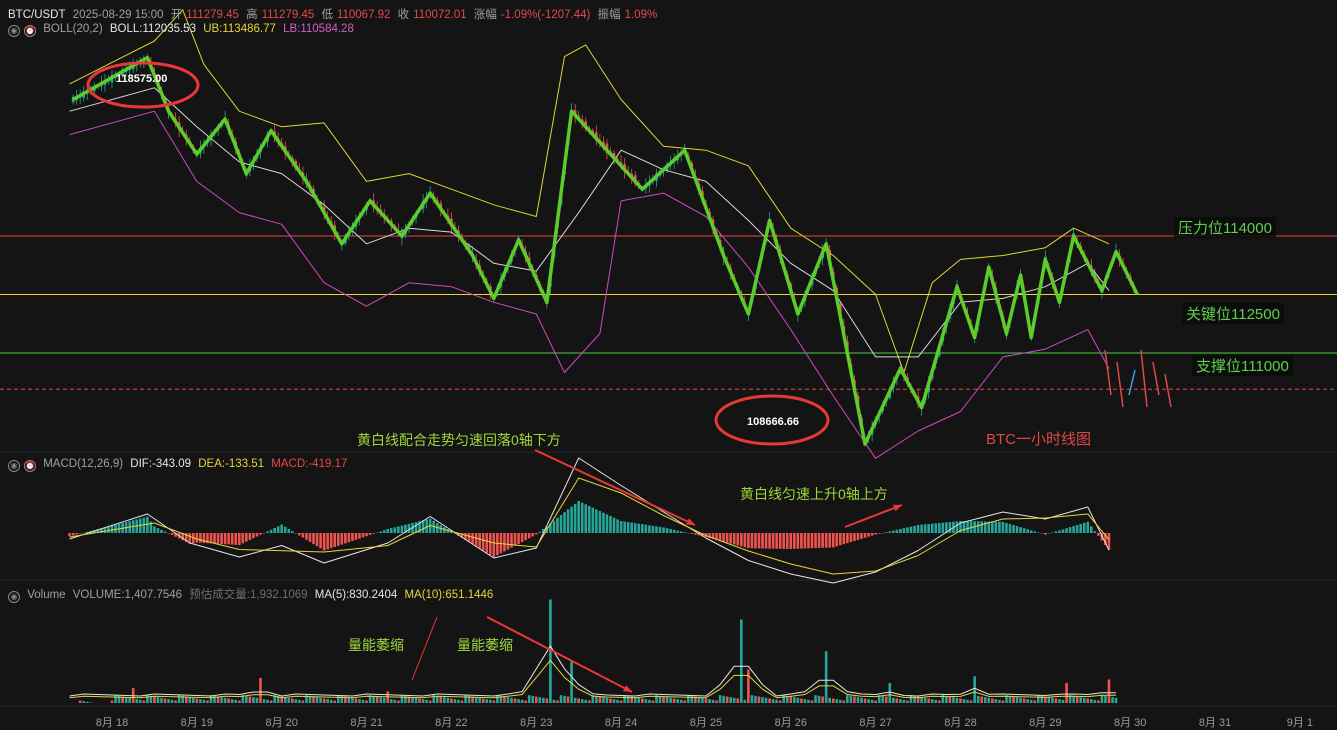 This screenshot has width=1337, height=730. I want to click on high-label: 高, so click(252, 15).